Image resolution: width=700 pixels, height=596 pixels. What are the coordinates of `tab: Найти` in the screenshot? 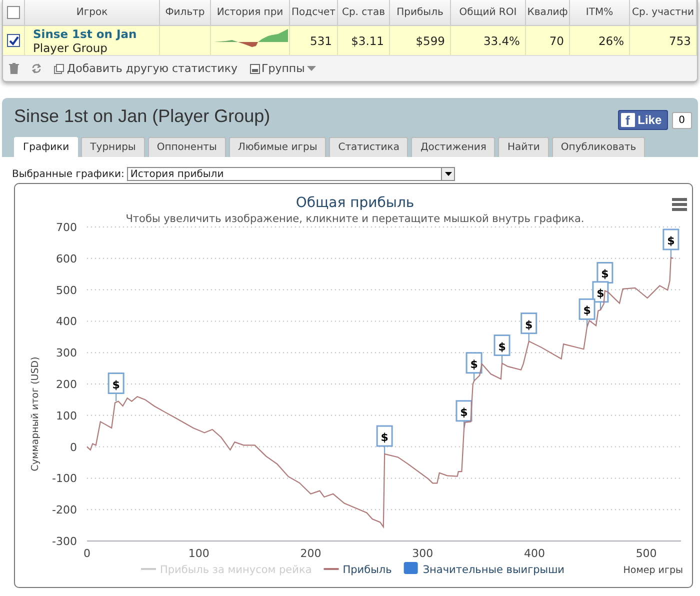 It's located at (523, 147).